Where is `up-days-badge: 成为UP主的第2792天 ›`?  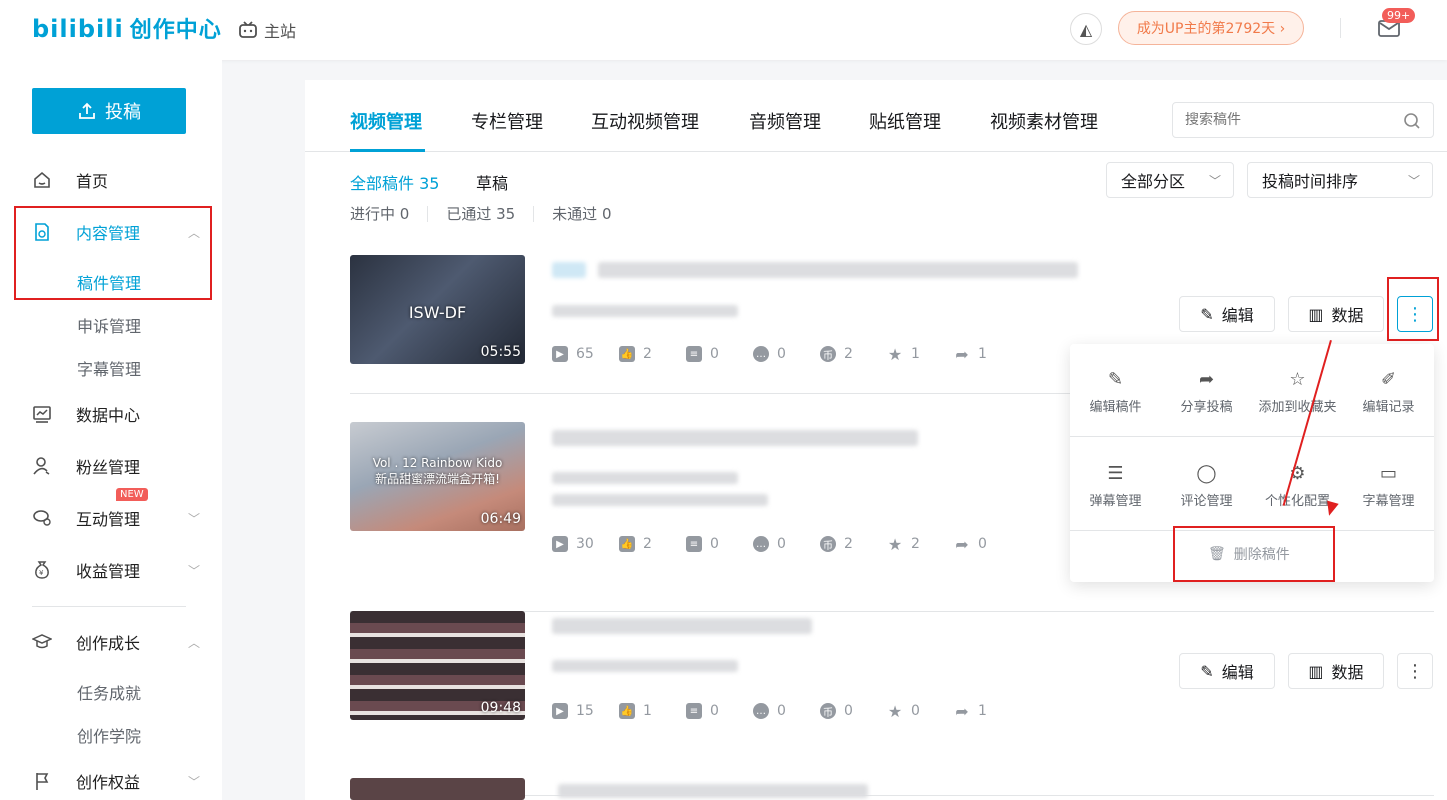 up-days-badge: 成为UP主的第2792天 › is located at coordinates (1211, 28).